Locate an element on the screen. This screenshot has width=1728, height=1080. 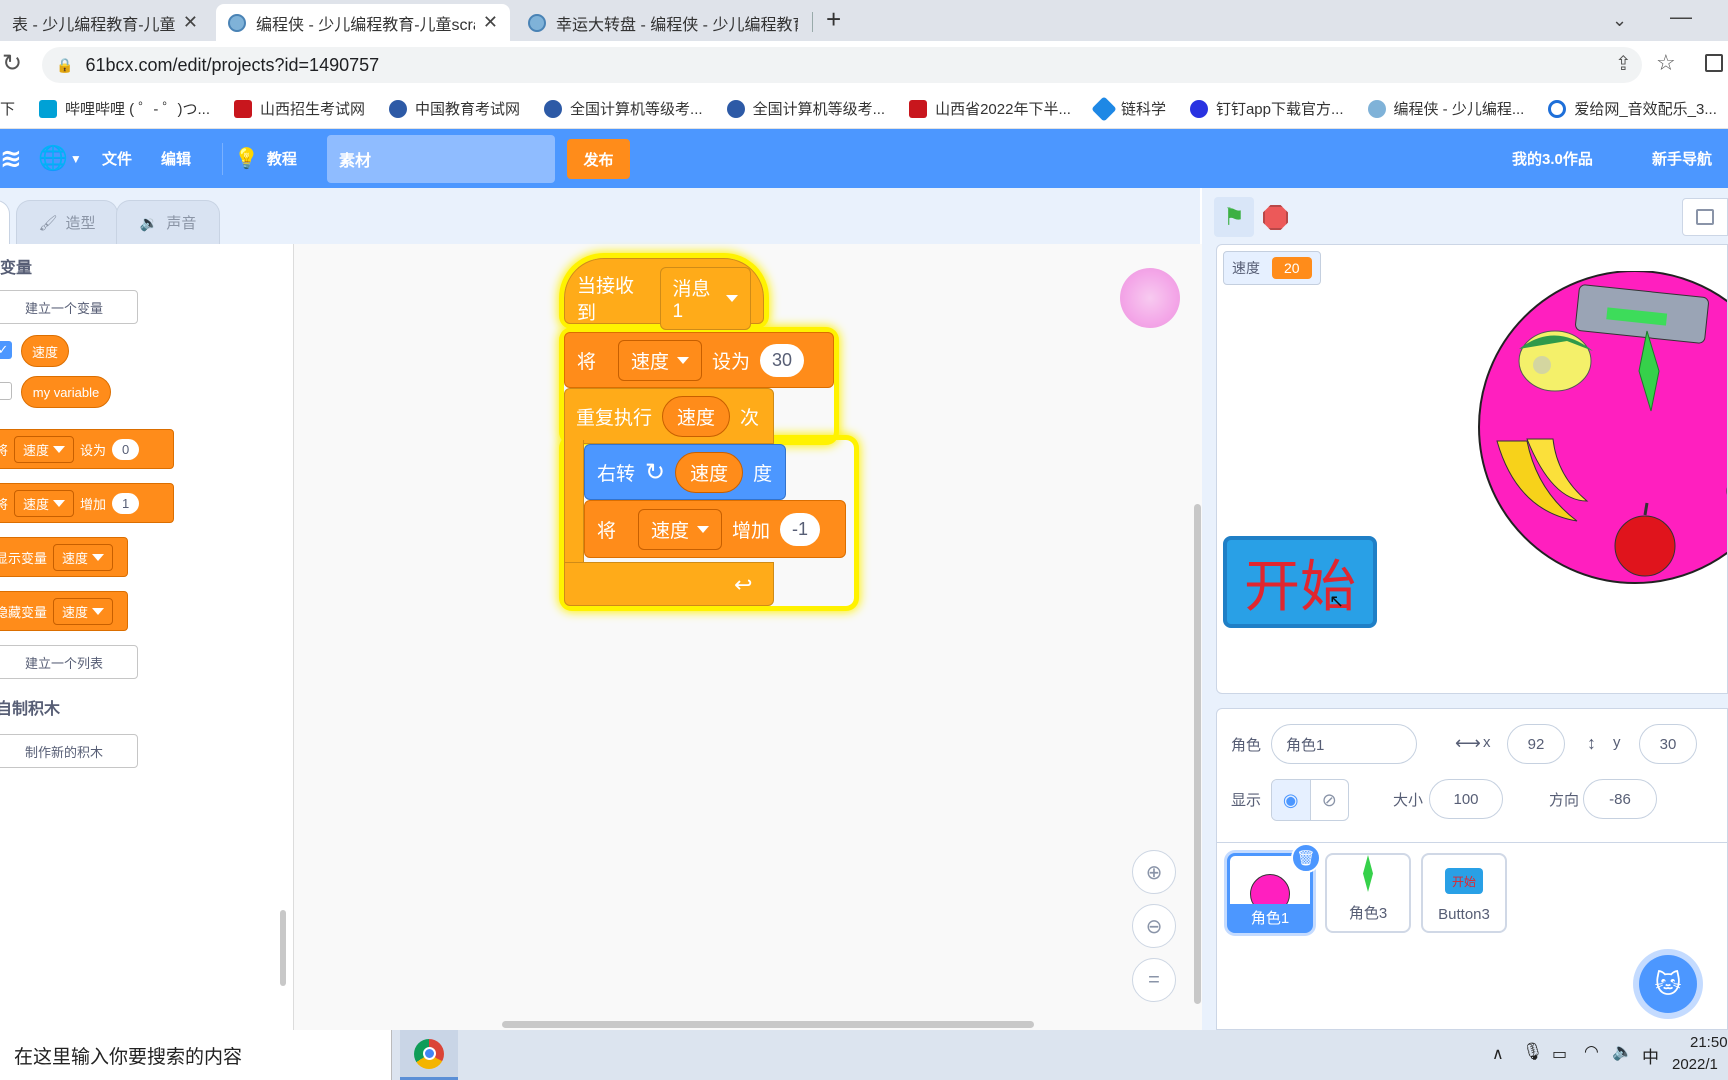
sprite-tile-2: 角色3 is located at coordinates (1368, 893).